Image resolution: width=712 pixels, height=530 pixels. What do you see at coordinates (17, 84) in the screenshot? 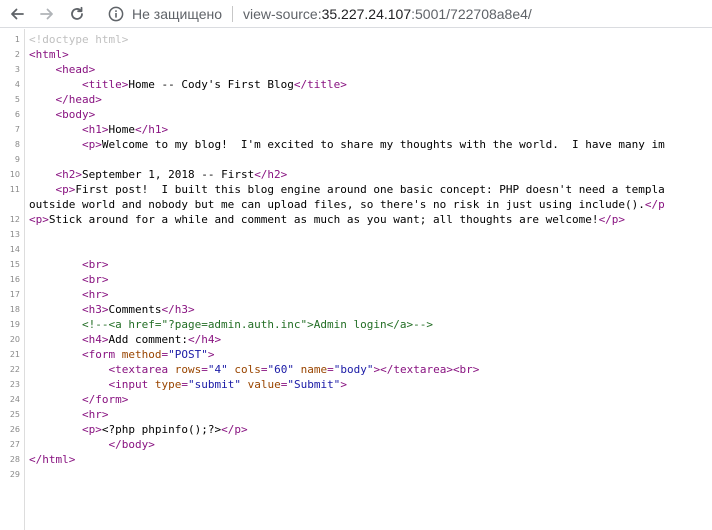
I see `line-number: 4` at bounding box center [17, 84].